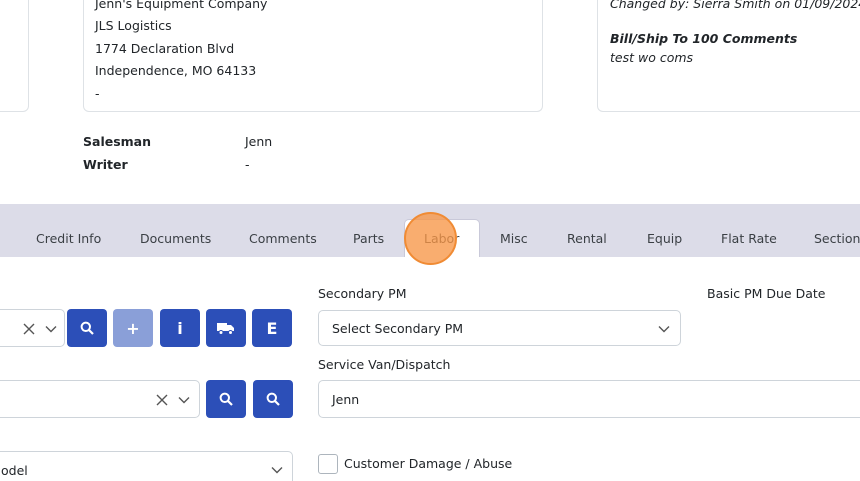 This screenshot has height=481, width=860. What do you see at coordinates (175, 238) in the screenshot?
I see `tab-documents: Documents` at bounding box center [175, 238].